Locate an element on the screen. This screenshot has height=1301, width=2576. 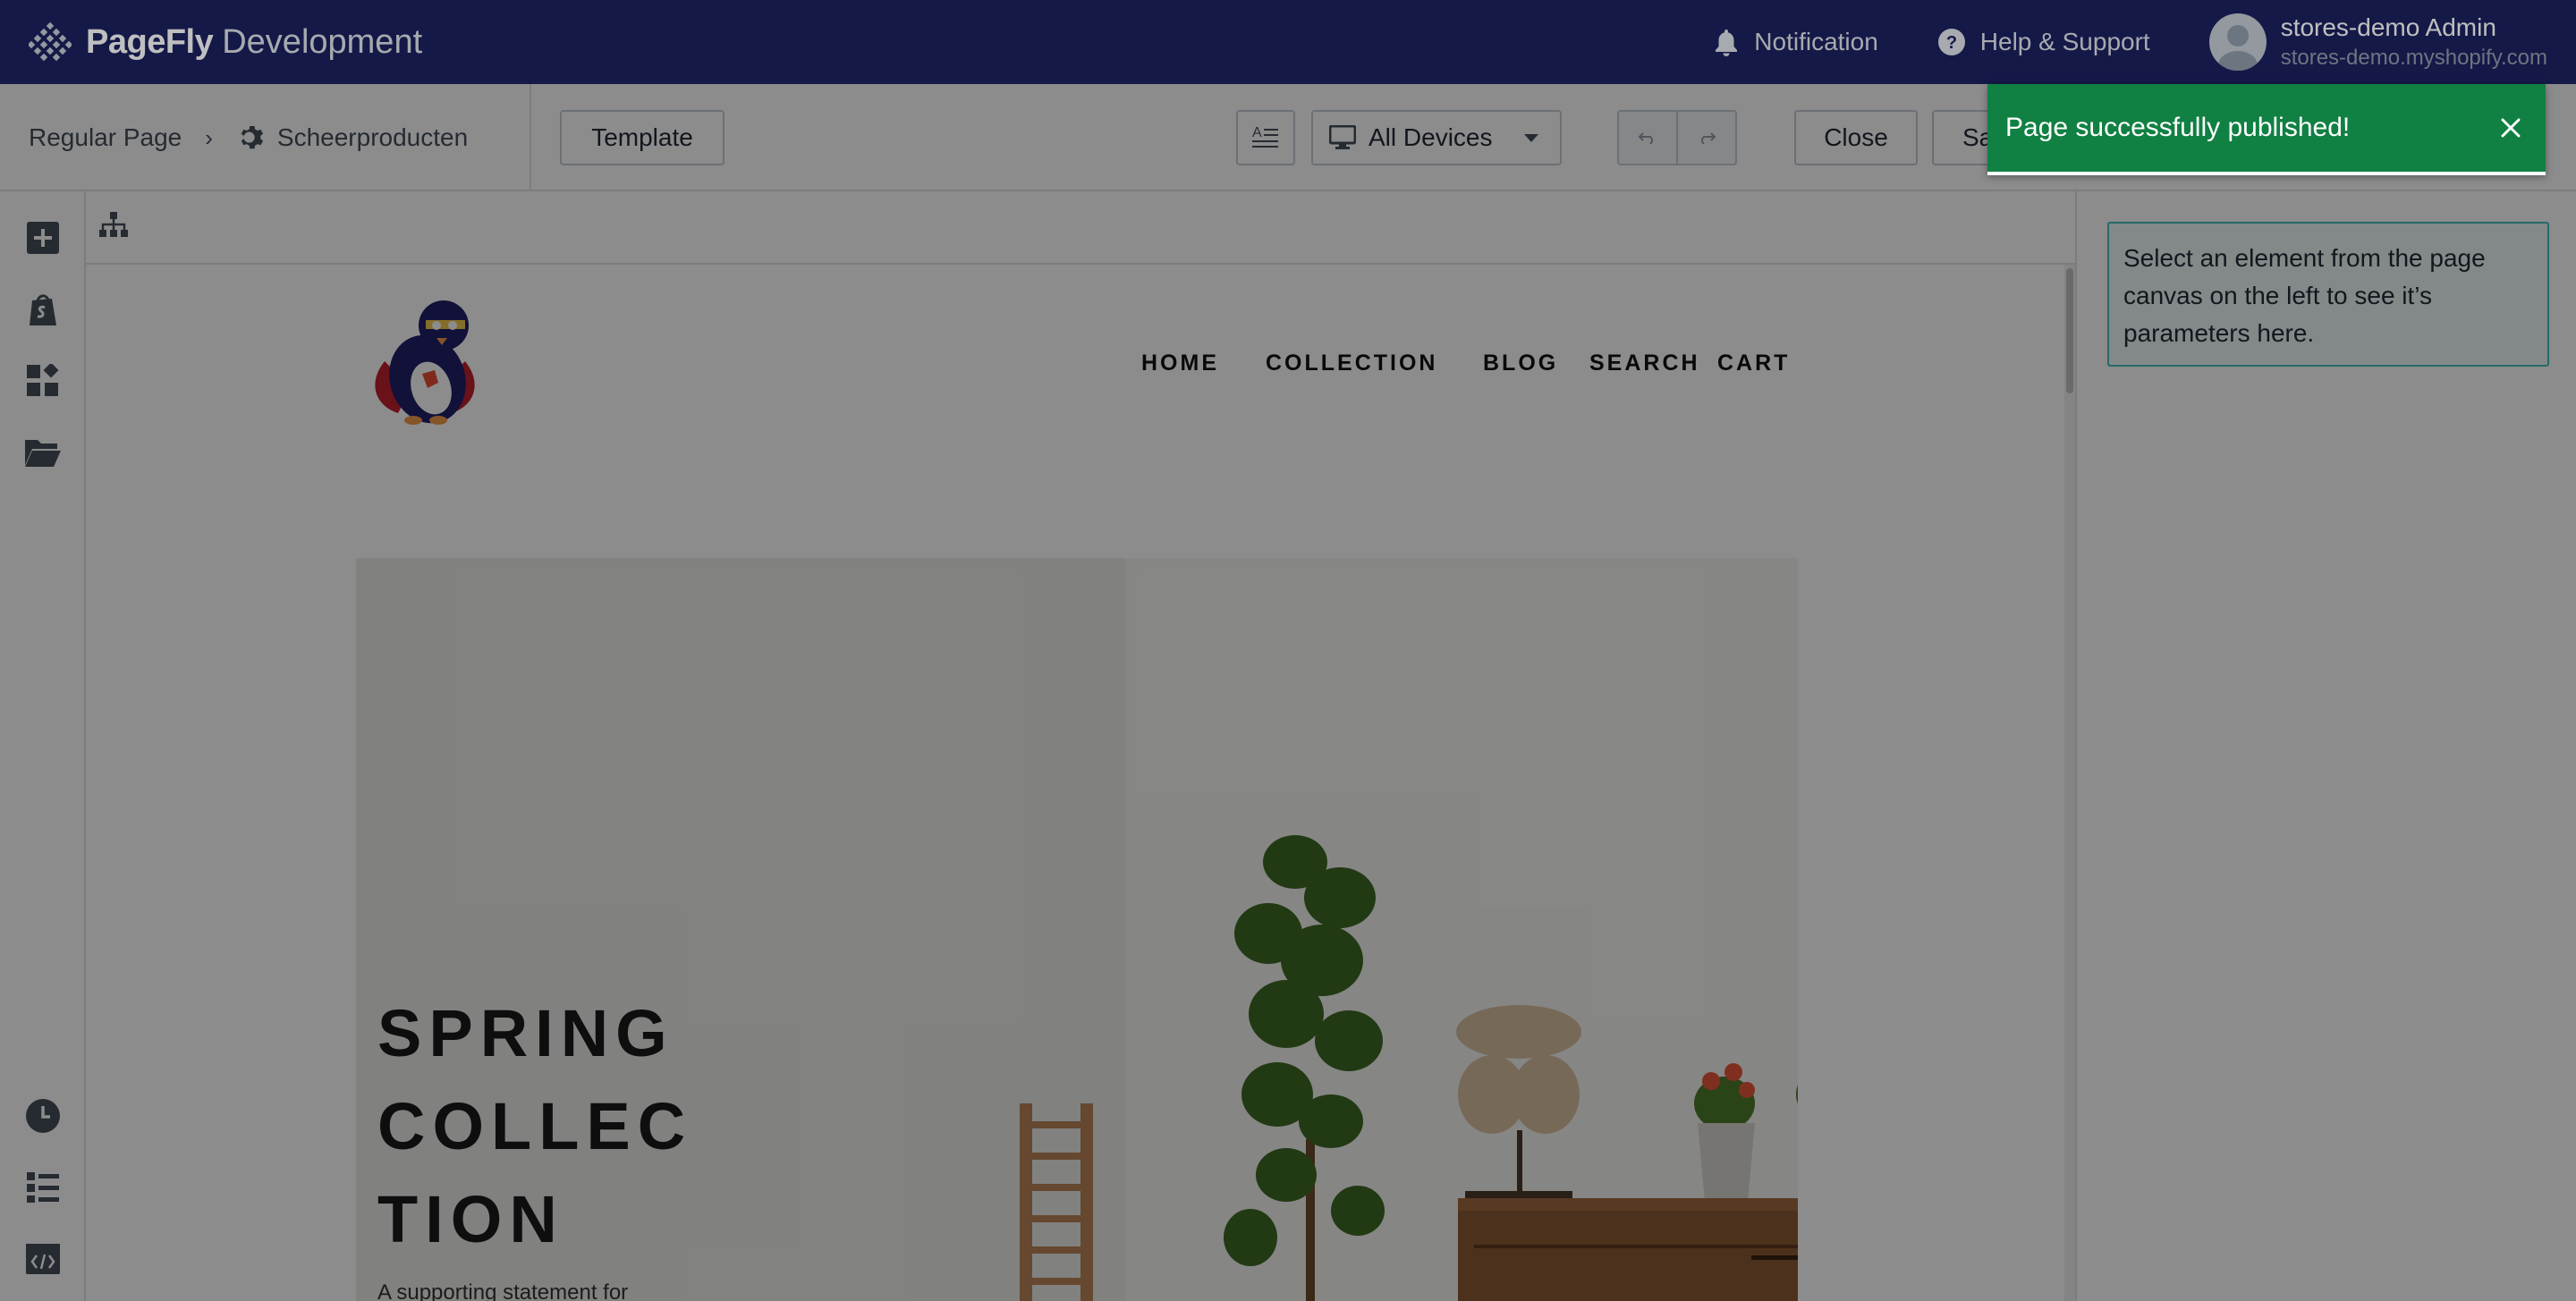
caret-down-icon is located at coordinates (1531, 138).